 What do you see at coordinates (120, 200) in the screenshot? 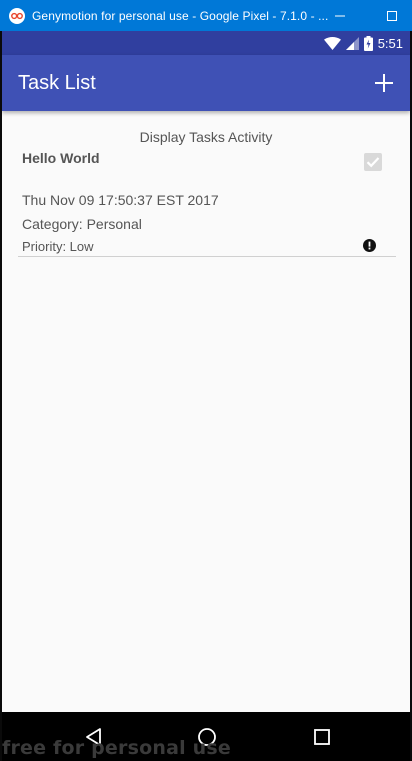
I see `task-date: Thu Nov 09 17:50:37 EST 2017` at bounding box center [120, 200].